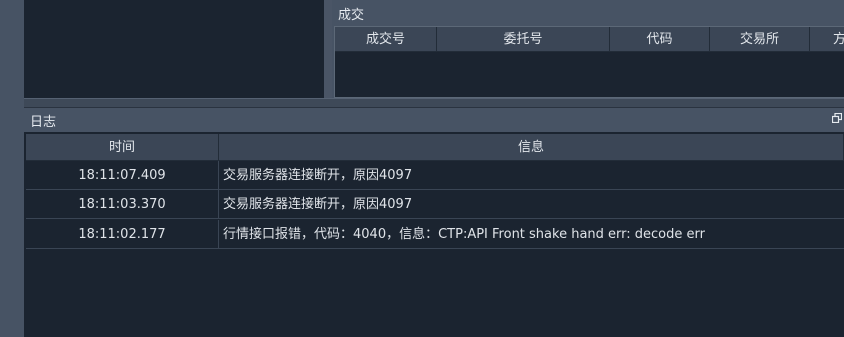  What do you see at coordinates (760, 39) in the screenshot?
I see `column-header-exchange: 交易所` at bounding box center [760, 39].